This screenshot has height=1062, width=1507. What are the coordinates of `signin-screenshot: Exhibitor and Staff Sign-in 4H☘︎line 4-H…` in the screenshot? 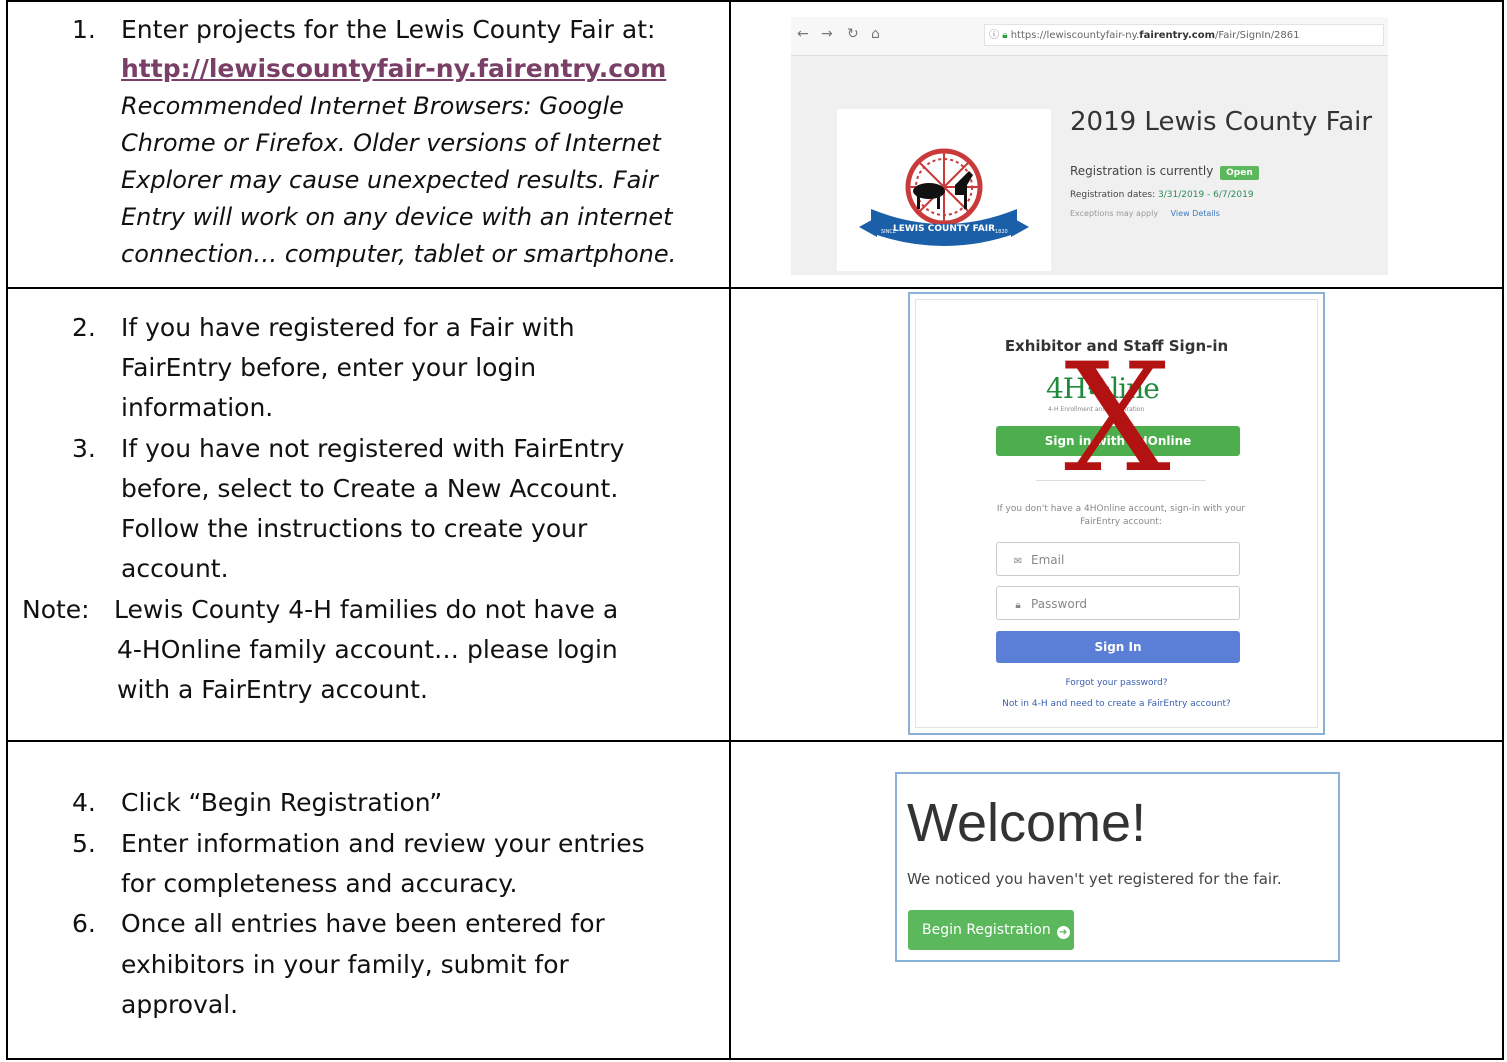 It's located at (1116, 513).